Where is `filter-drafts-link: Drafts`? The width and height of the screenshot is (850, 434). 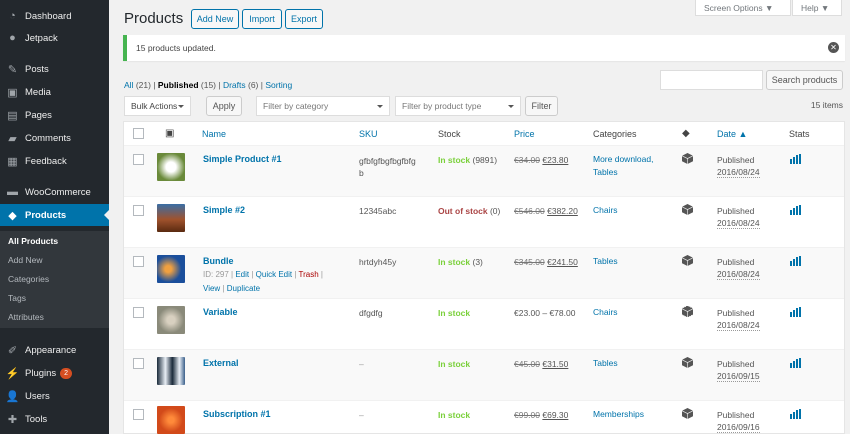
filter-drafts-link: Drafts is located at coordinates (234, 85).